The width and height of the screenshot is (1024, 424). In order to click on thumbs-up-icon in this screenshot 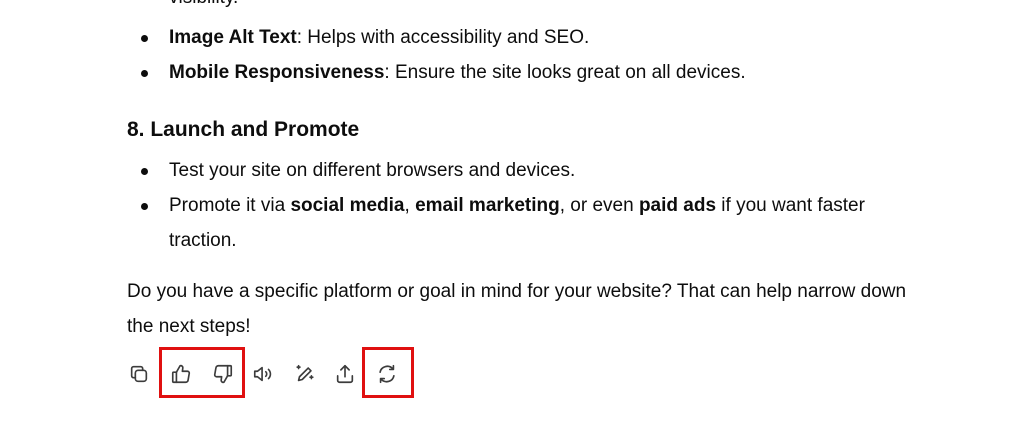, I will do `click(181, 374)`.